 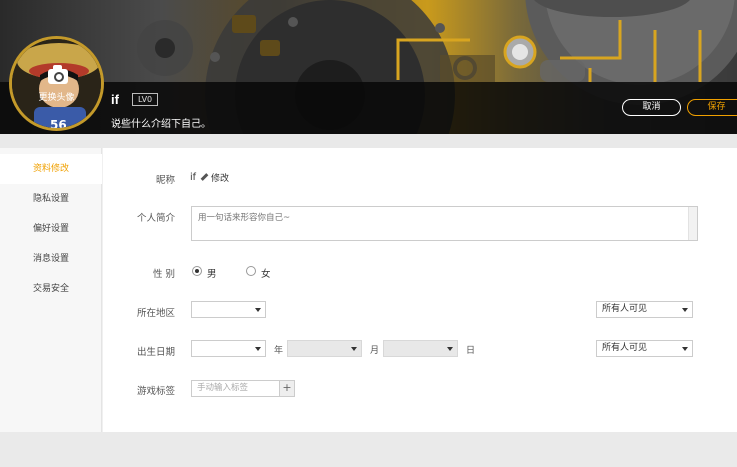 I want to click on sidebar-item-messages: 消息设置, so click(x=51, y=259).